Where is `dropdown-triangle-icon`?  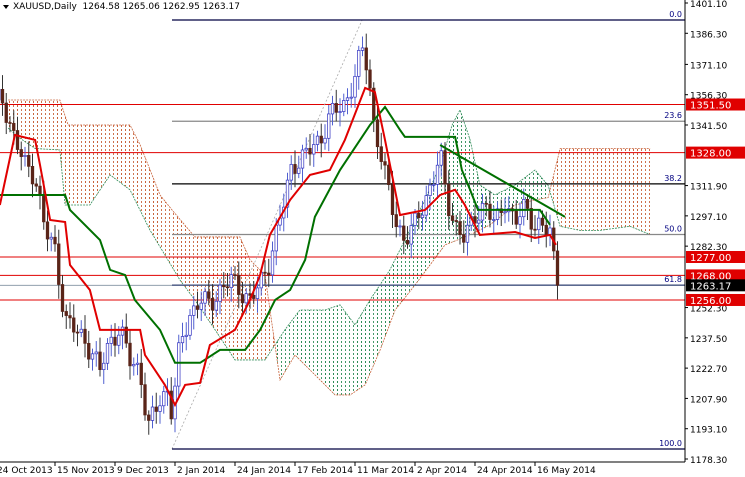
dropdown-triangle-icon is located at coordinates (6, 6).